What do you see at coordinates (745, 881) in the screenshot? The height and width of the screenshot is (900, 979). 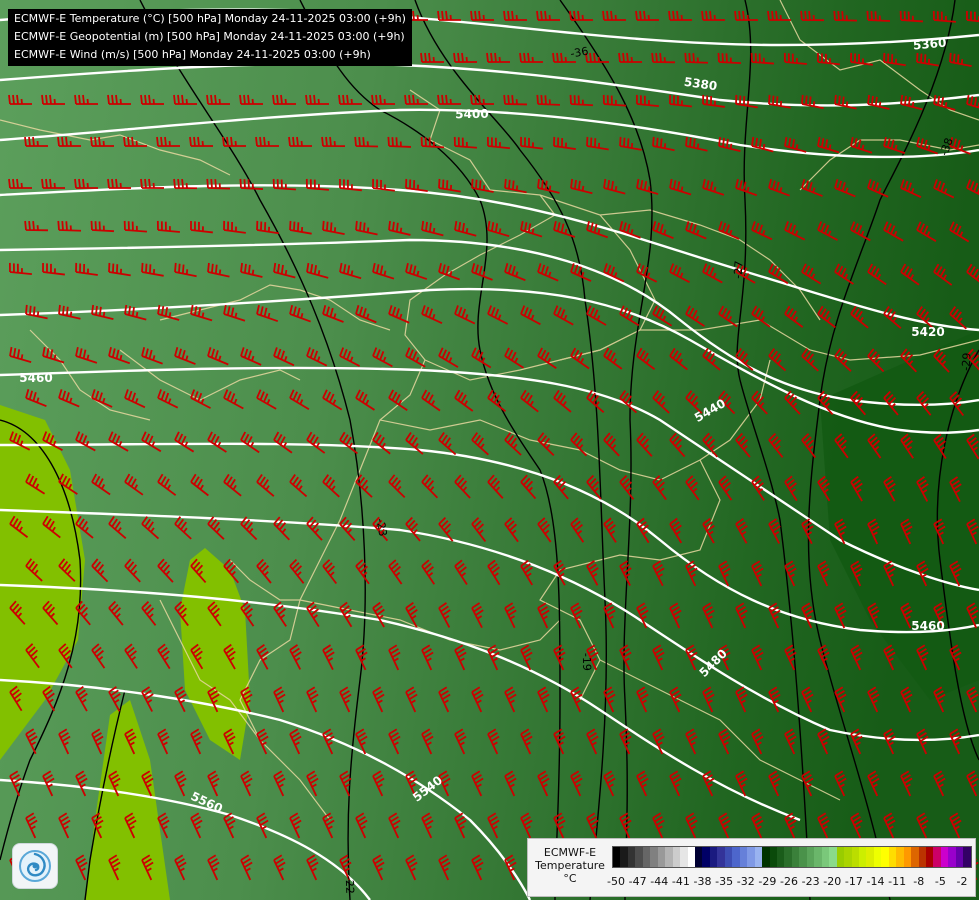 I see `colorbar-tick-label: -32` at bounding box center [745, 881].